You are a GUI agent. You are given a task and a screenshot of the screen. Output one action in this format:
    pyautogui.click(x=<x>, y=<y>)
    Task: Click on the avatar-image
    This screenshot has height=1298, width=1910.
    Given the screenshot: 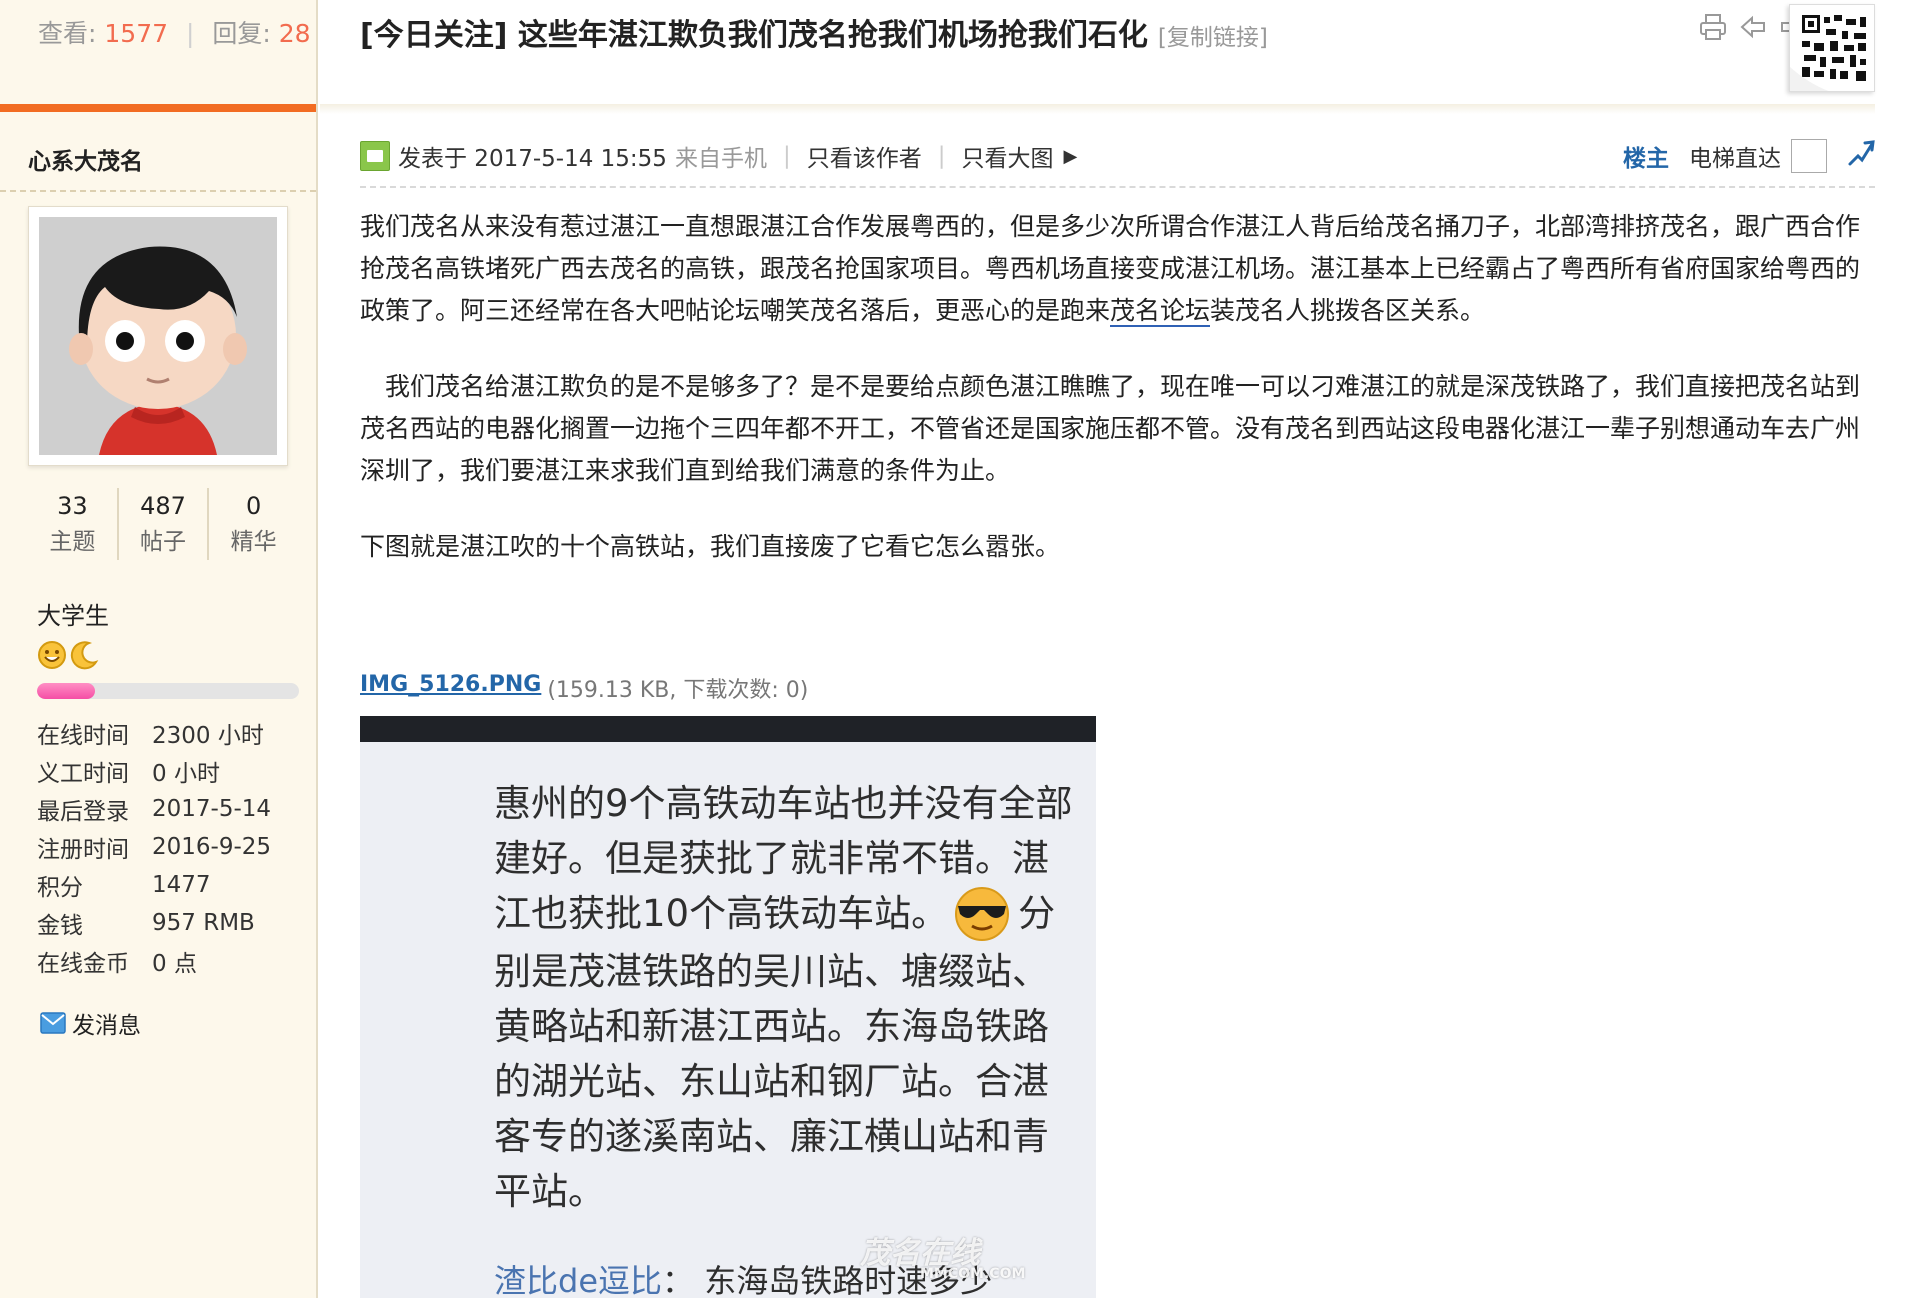 What is the action you would take?
    pyautogui.click(x=158, y=336)
    